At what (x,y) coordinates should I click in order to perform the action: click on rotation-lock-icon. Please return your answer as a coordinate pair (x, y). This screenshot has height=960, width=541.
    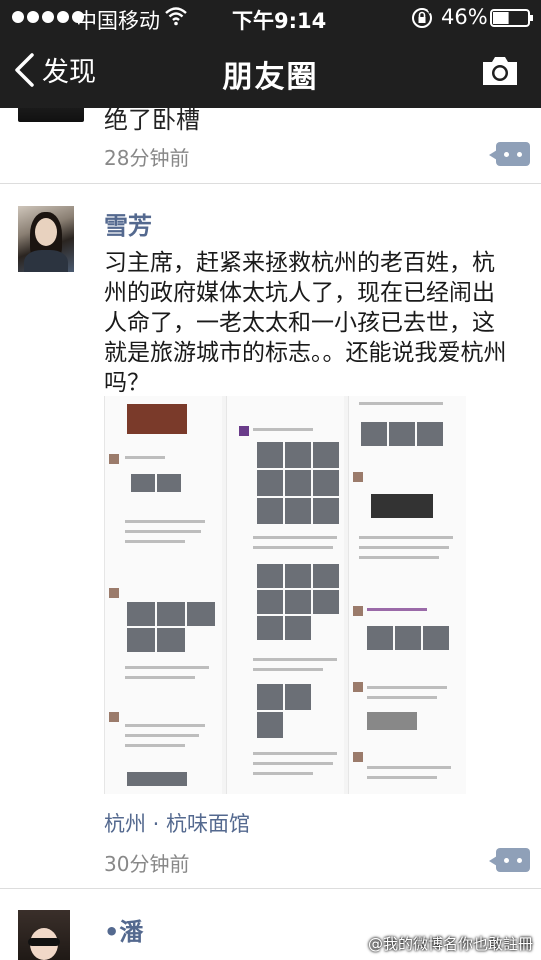
    Looking at the image, I should click on (422, 18).